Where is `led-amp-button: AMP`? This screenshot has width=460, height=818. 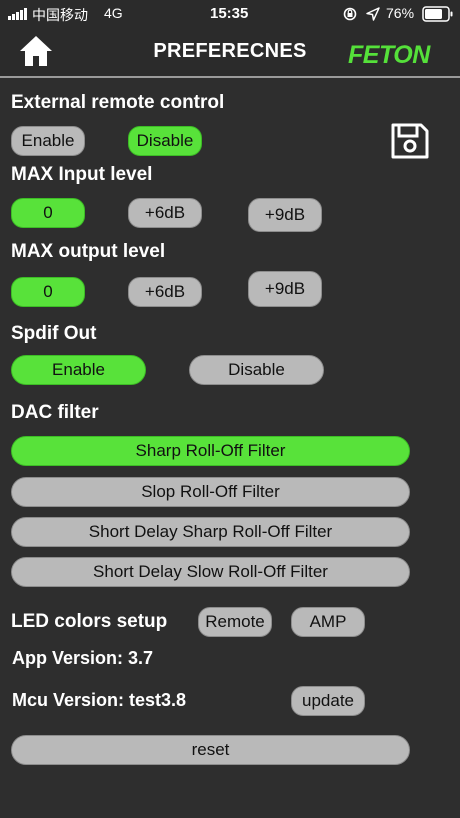 led-amp-button: AMP is located at coordinates (328, 622).